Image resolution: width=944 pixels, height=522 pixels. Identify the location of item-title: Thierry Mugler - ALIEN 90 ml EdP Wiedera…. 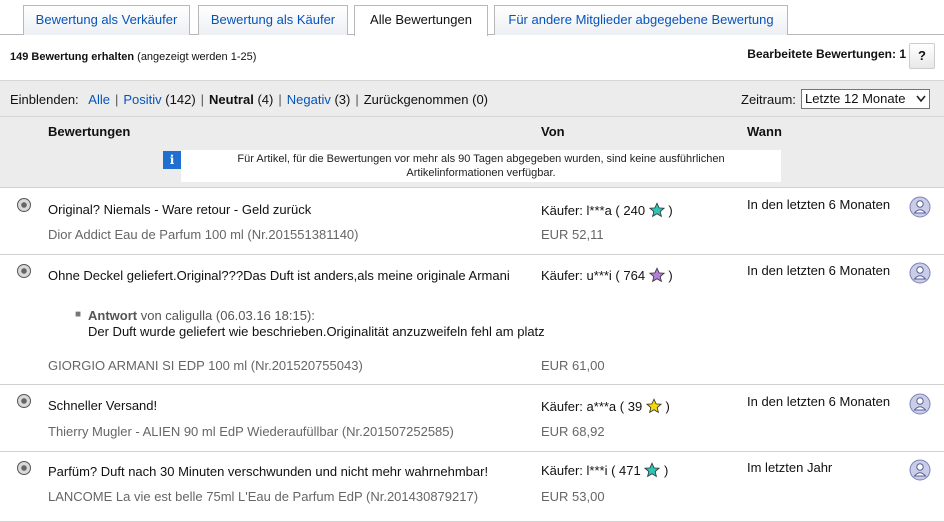
(251, 431).